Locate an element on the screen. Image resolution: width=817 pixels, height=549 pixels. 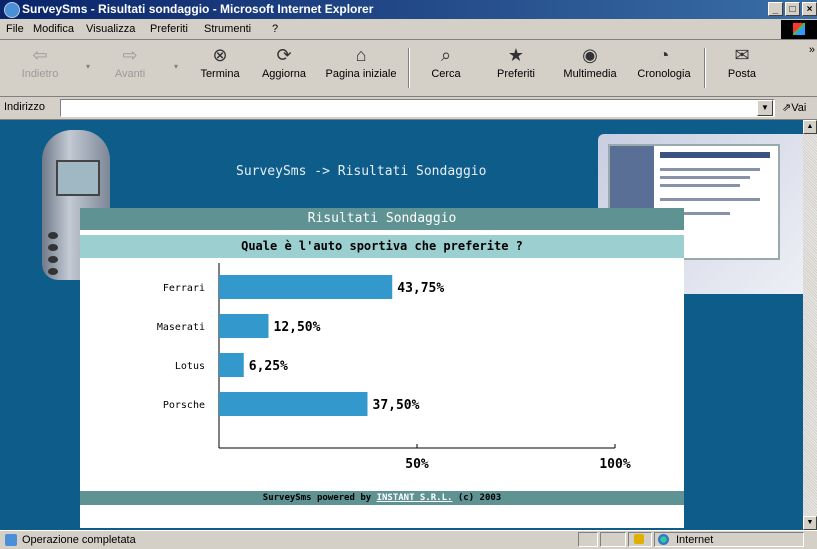
internet-zone-icon is located at coordinates (663, 539).